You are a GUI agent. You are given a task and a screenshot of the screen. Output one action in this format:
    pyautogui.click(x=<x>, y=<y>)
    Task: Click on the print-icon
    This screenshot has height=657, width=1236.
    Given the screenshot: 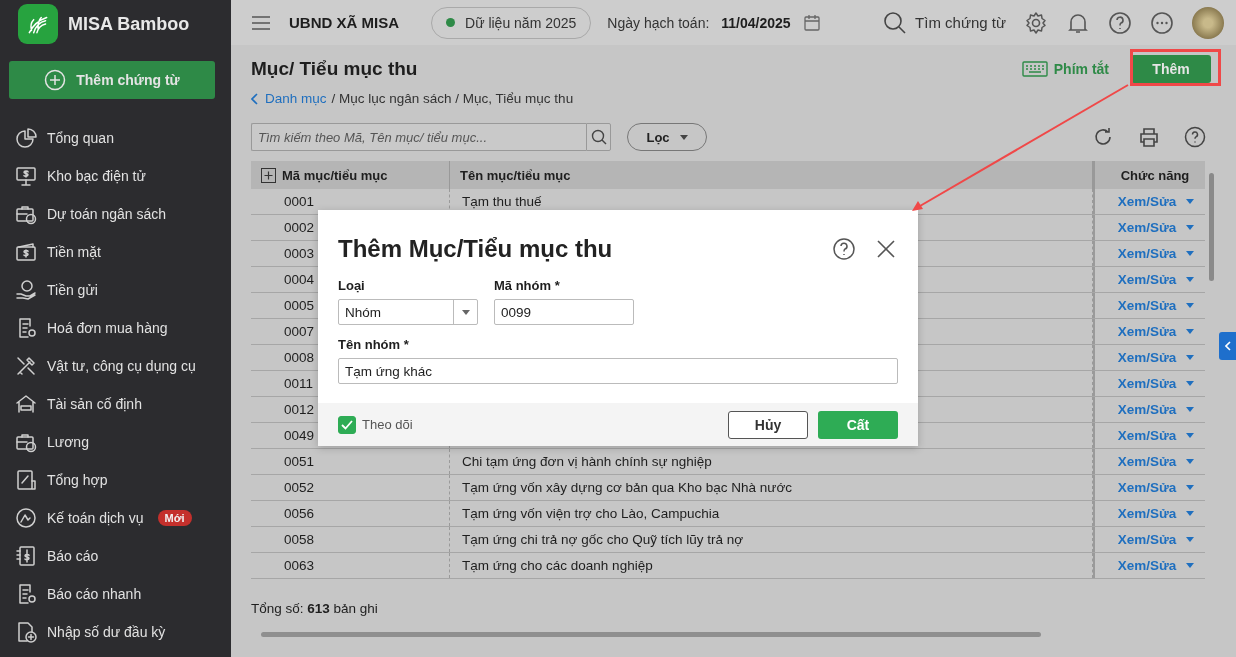 What is the action you would take?
    pyautogui.click(x=1149, y=137)
    